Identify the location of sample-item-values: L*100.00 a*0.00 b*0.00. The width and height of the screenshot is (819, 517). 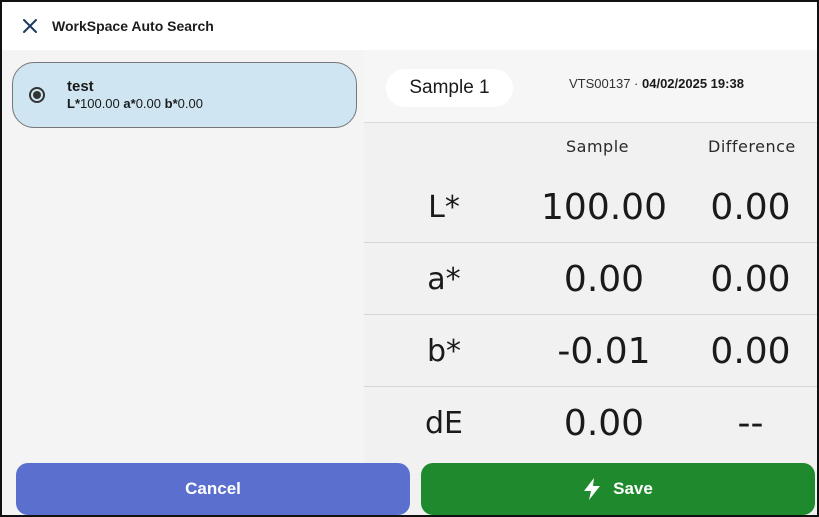
(135, 103).